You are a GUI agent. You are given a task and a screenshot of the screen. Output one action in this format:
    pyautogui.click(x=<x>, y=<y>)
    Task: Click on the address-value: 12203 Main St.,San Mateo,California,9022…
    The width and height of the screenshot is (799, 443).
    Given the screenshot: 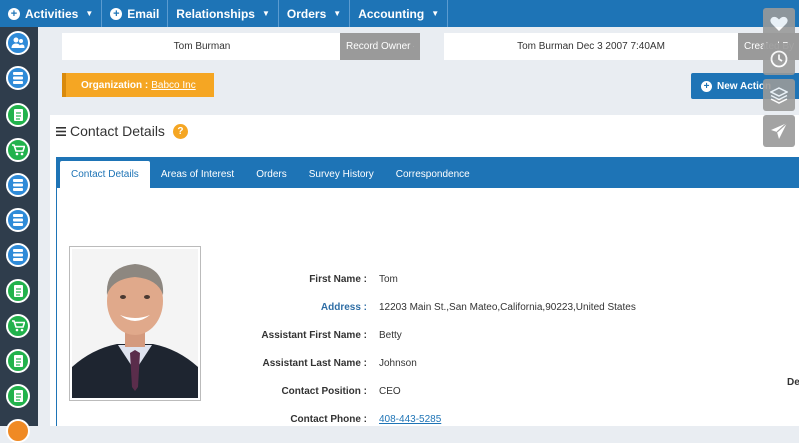 What is the action you would take?
    pyautogui.click(x=507, y=307)
    